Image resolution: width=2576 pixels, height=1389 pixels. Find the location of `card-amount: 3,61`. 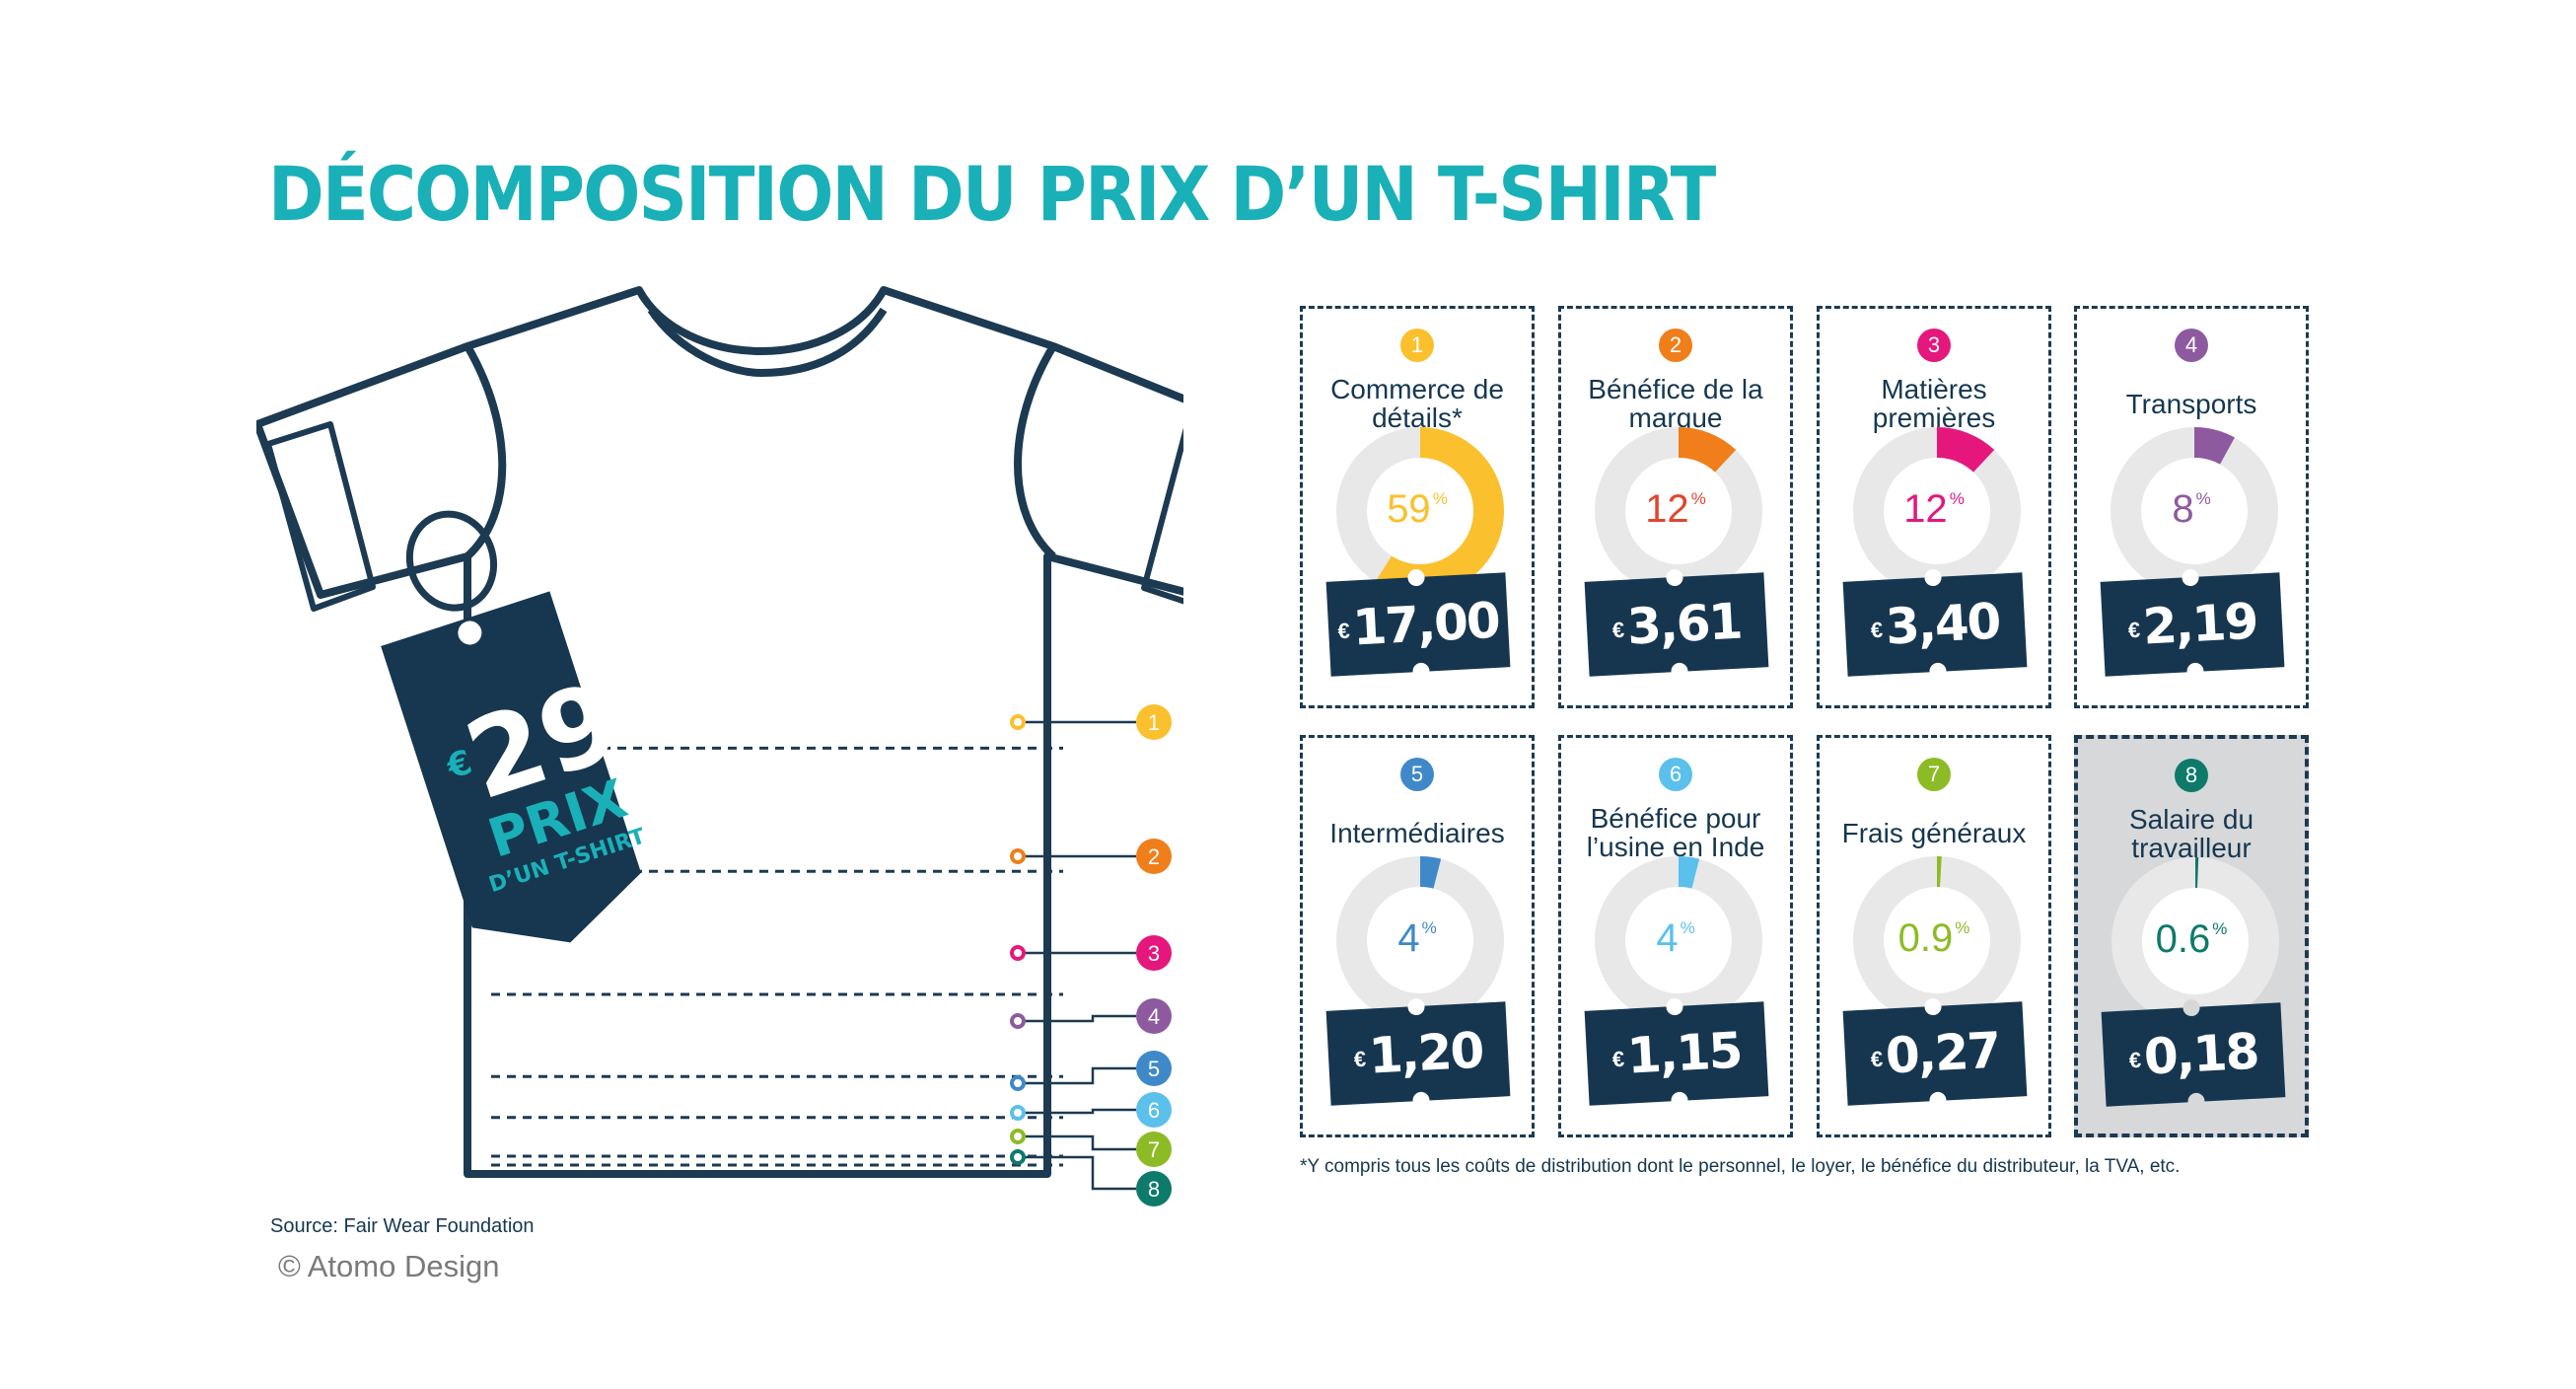

card-amount: 3,61 is located at coordinates (1684, 624).